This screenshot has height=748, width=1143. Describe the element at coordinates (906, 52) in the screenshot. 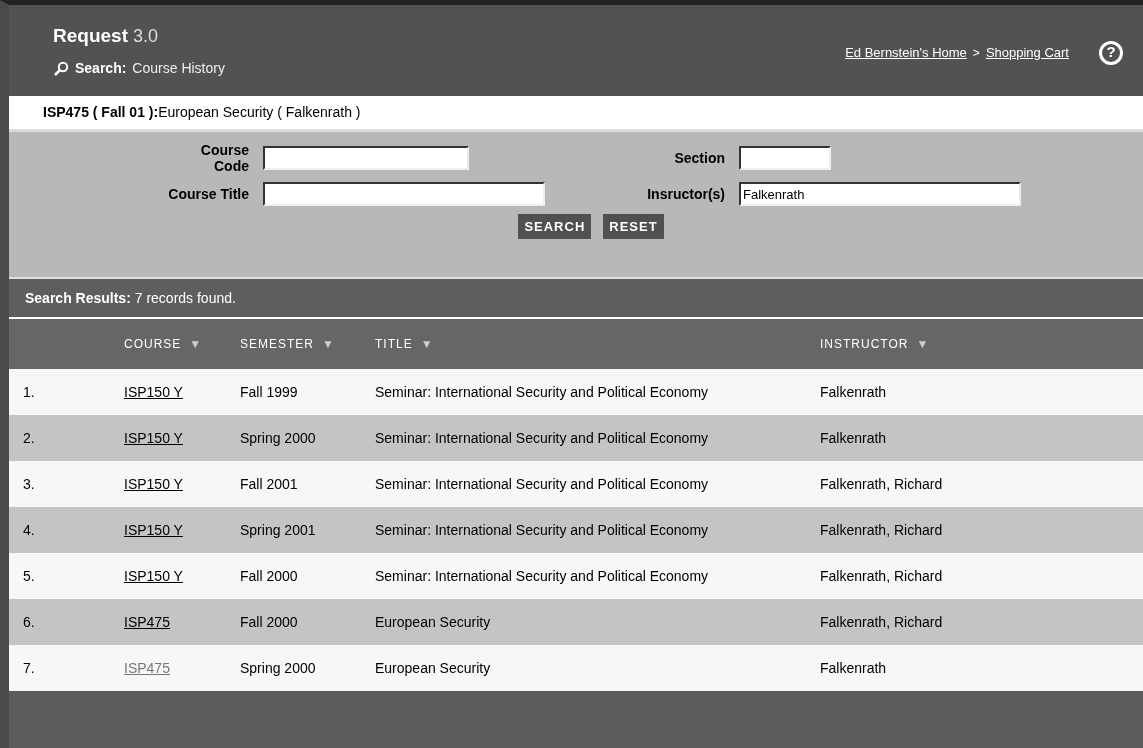

I see `breadcrumb-link: Ed Bernstein's Home` at that location.